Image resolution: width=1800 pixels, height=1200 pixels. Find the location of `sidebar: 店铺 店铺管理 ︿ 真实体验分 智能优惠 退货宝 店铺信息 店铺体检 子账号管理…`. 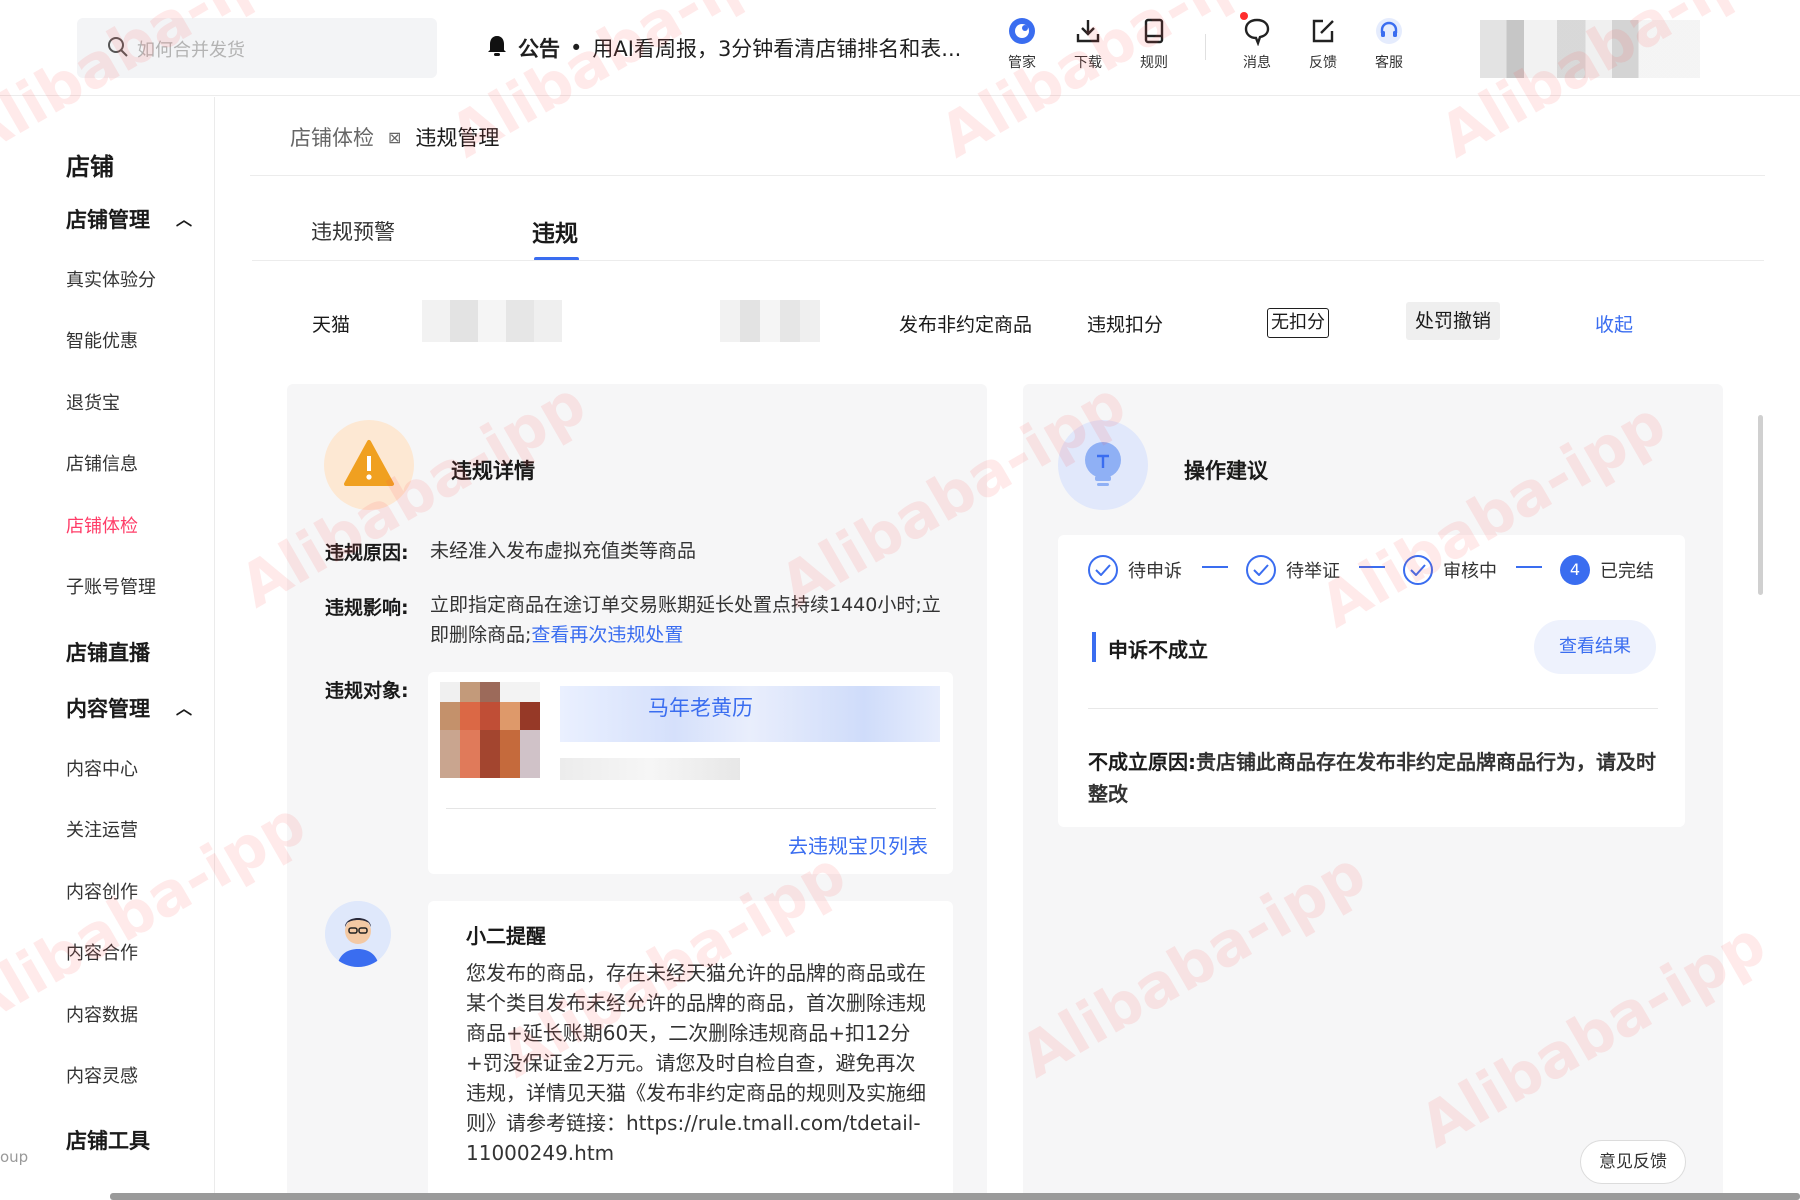

sidebar: 店铺 店铺管理 ︿ 真实体验分 智能优惠 退货宝 店铺信息 店铺体检 子账号管理… is located at coordinates (107, 648).